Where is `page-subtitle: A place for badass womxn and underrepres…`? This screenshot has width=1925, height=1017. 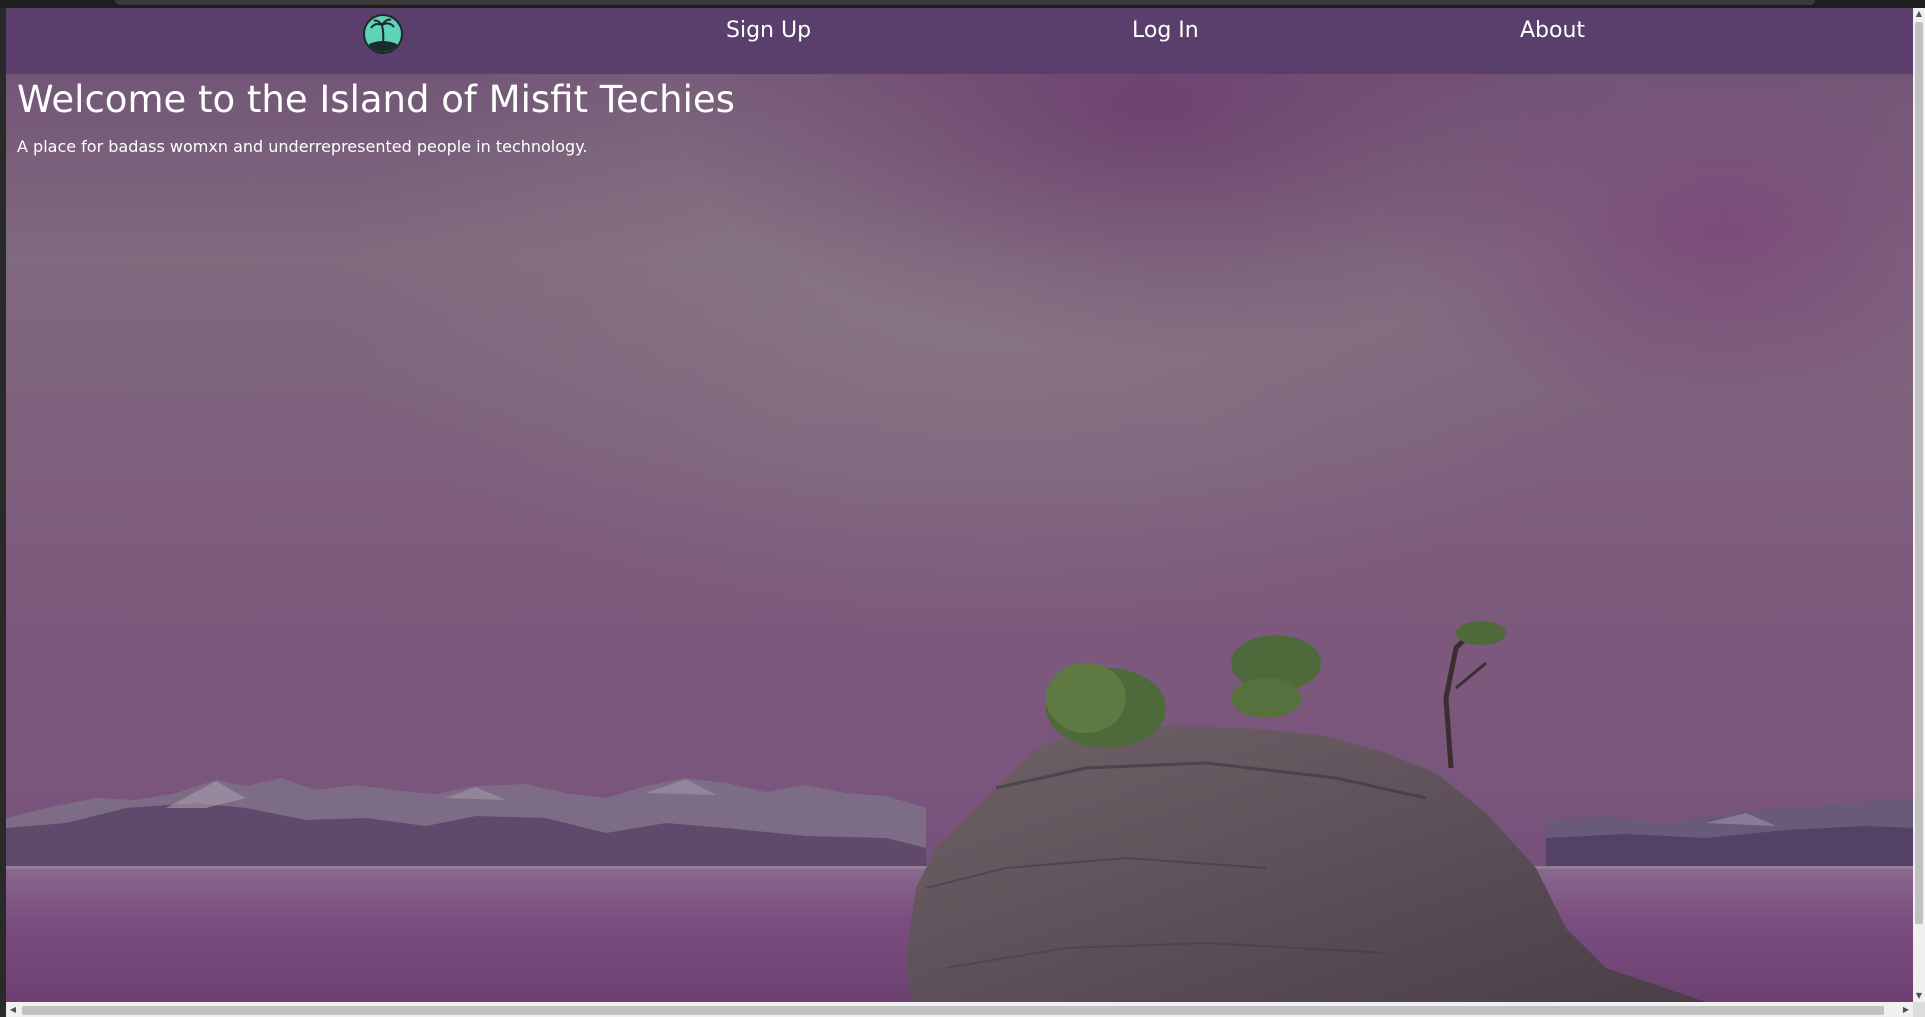
page-subtitle: A place for badass womxn and underrepres… is located at coordinates (302, 146).